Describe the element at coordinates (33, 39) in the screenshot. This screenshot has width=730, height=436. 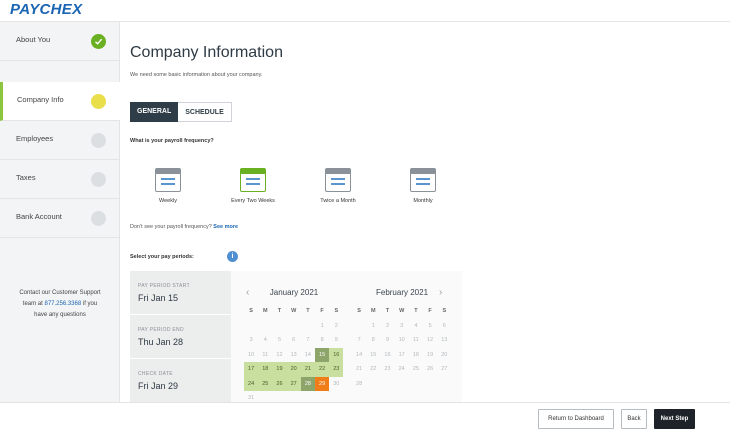
I see `step-label: About You` at that location.